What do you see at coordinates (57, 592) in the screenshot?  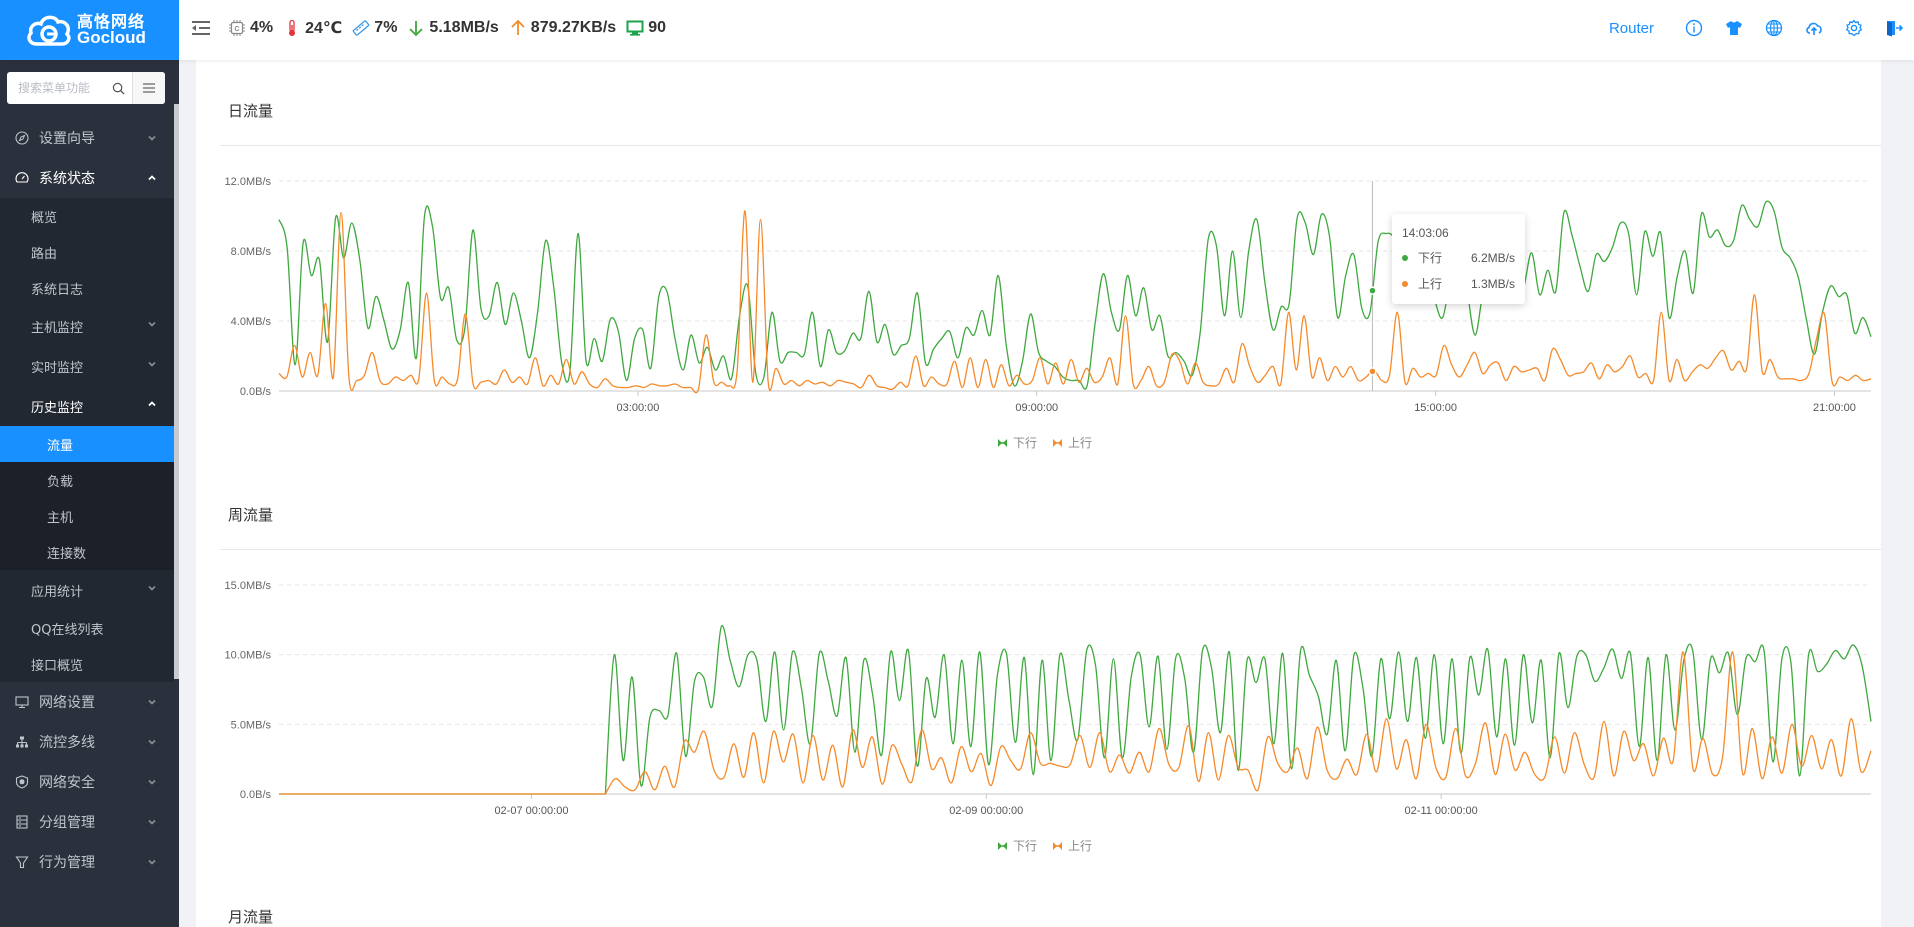 I see `sidebar-item-label: 应用统计` at bounding box center [57, 592].